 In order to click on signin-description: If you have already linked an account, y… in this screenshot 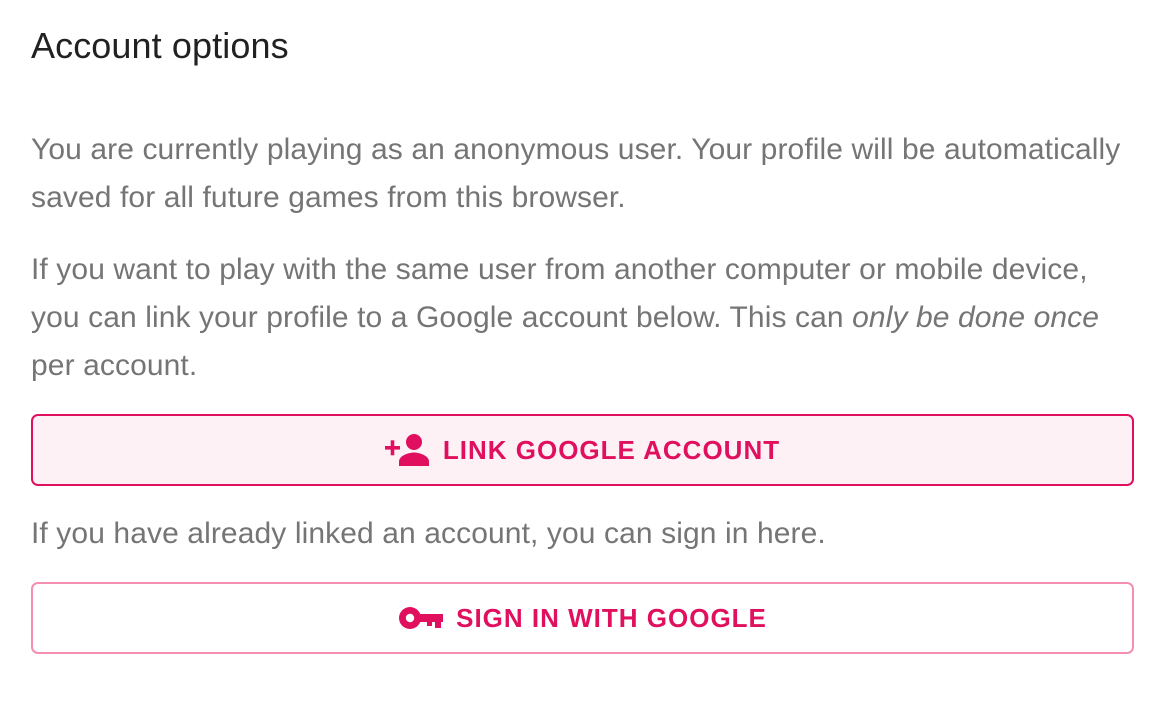, I will do `click(428, 533)`.